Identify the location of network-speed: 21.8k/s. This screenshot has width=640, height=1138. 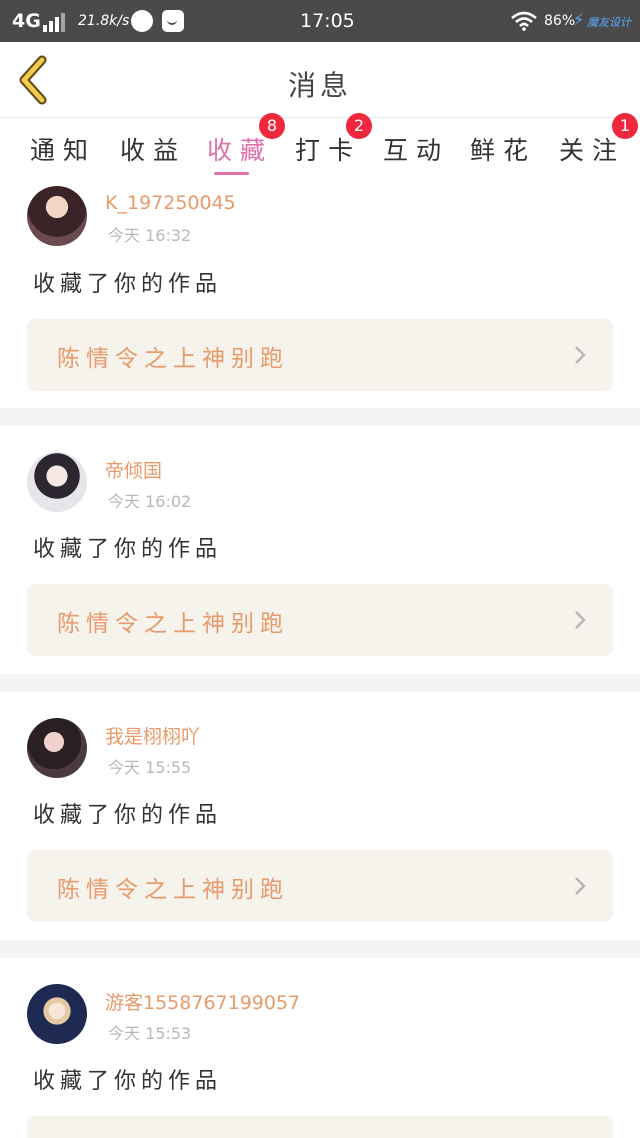
(104, 21).